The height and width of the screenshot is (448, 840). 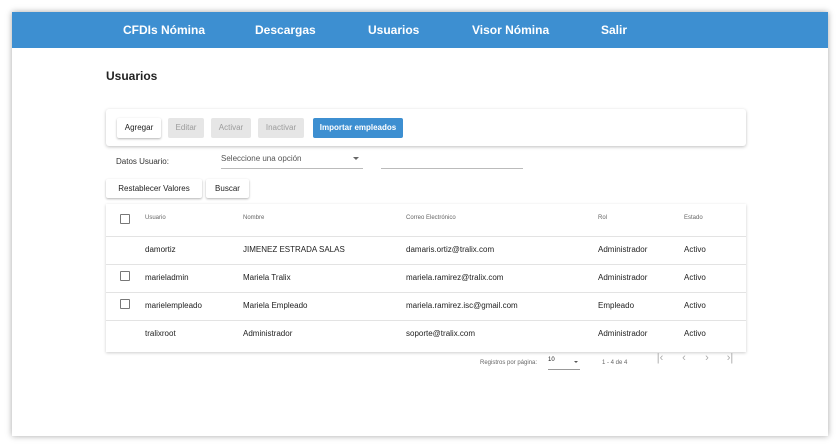 What do you see at coordinates (393, 30) in the screenshot?
I see `nav-item-usuarios: Usuarios` at bounding box center [393, 30].